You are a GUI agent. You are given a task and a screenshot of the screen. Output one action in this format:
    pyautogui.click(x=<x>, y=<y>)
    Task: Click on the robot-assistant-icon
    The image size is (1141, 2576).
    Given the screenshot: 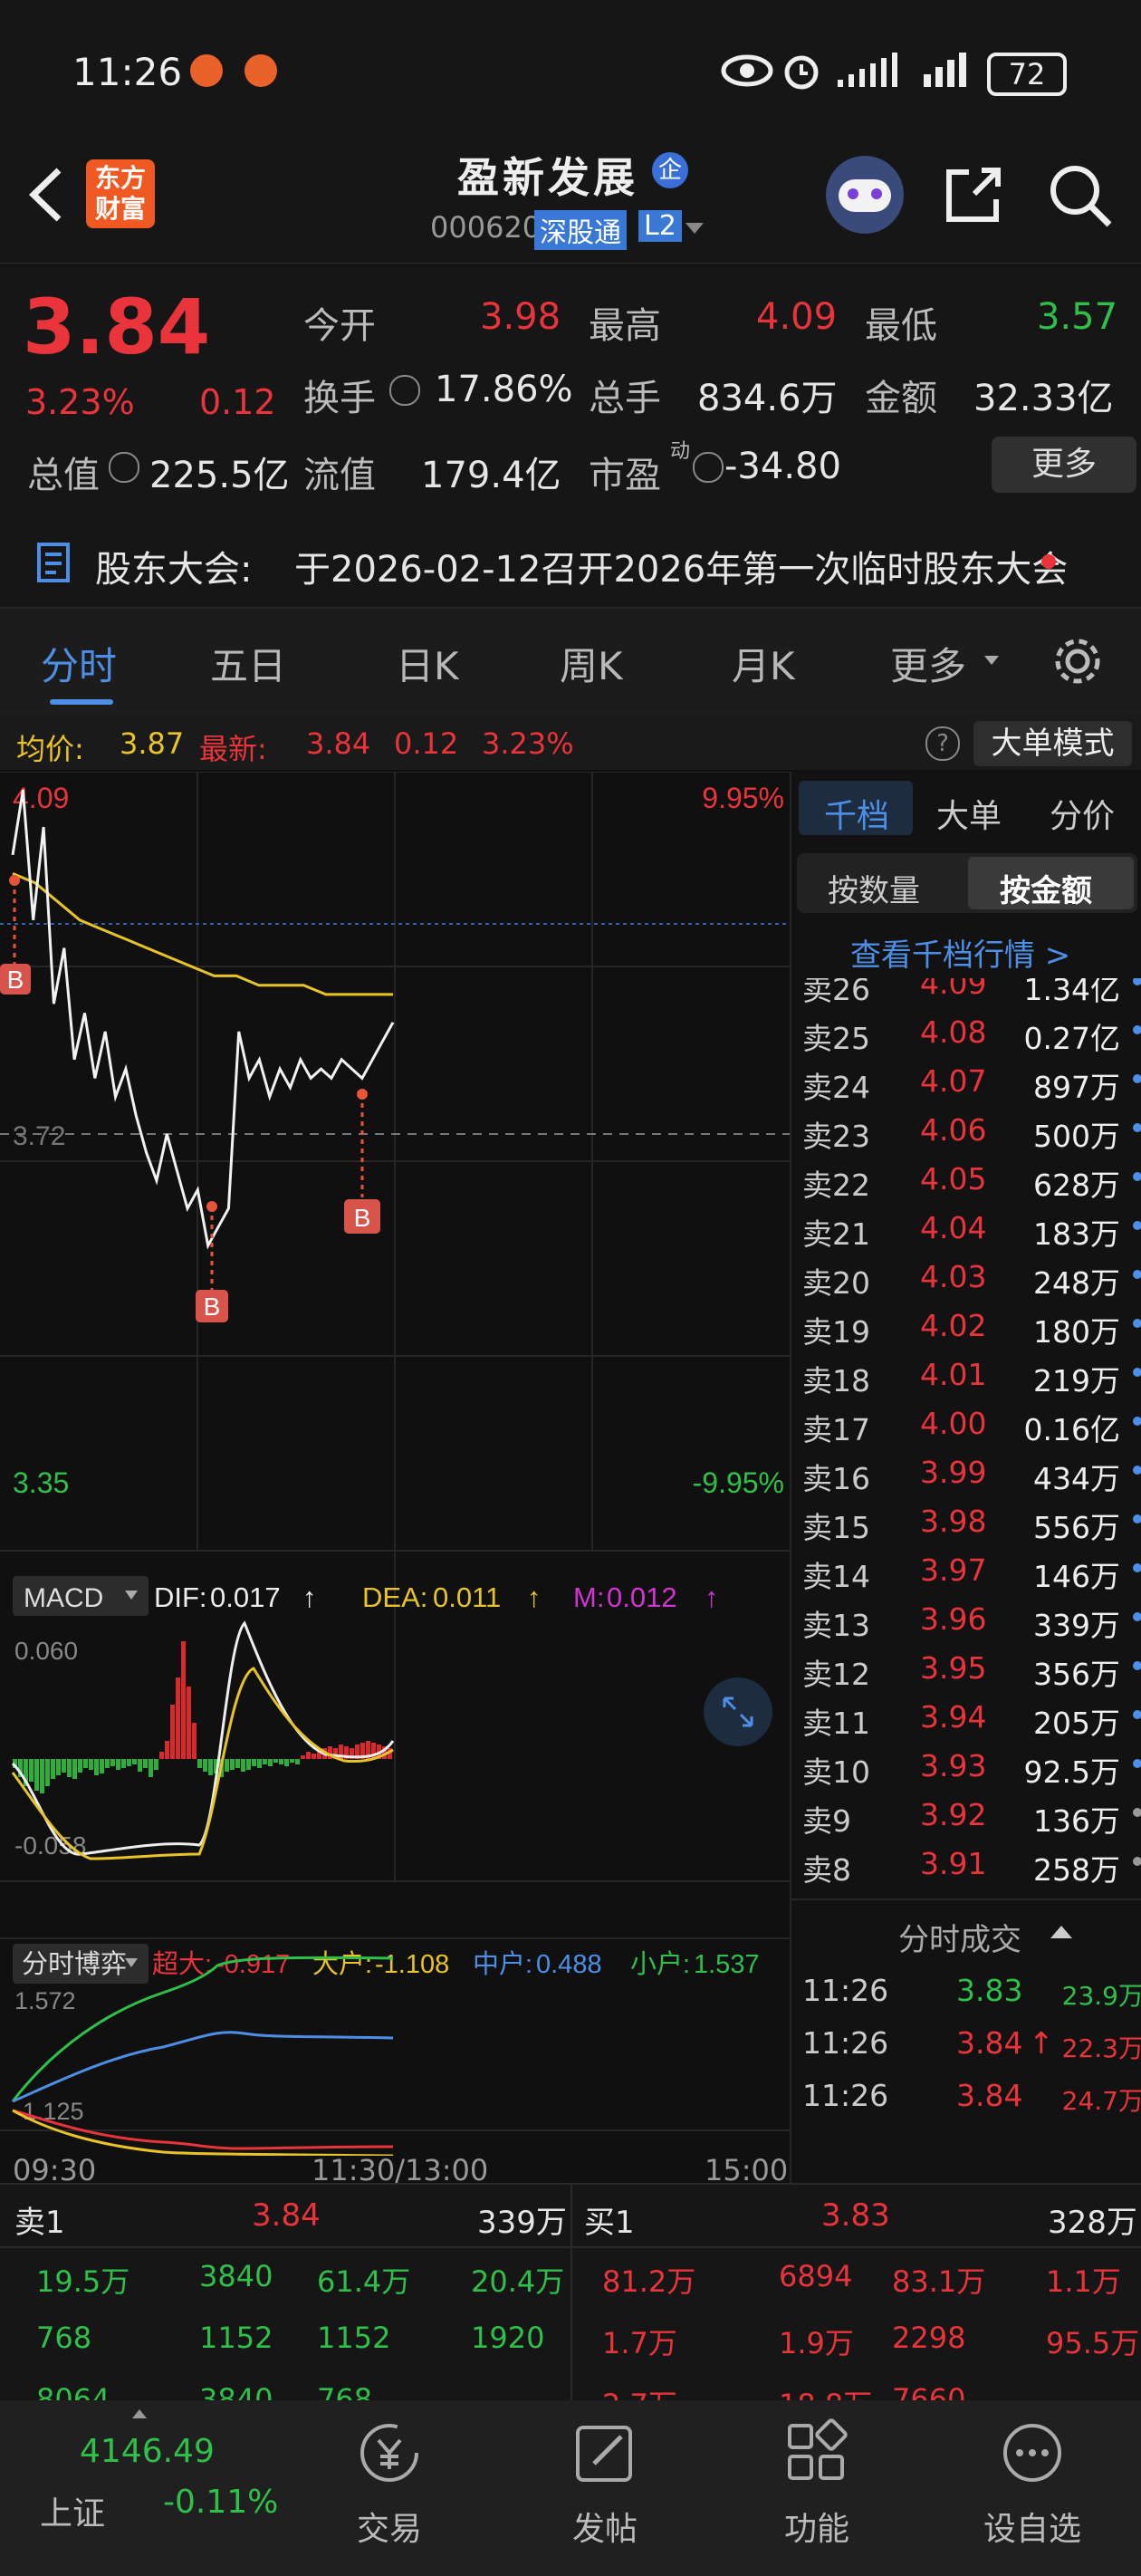 What is the action you would take?
    pyautogui.click(x=865, y=195)
    